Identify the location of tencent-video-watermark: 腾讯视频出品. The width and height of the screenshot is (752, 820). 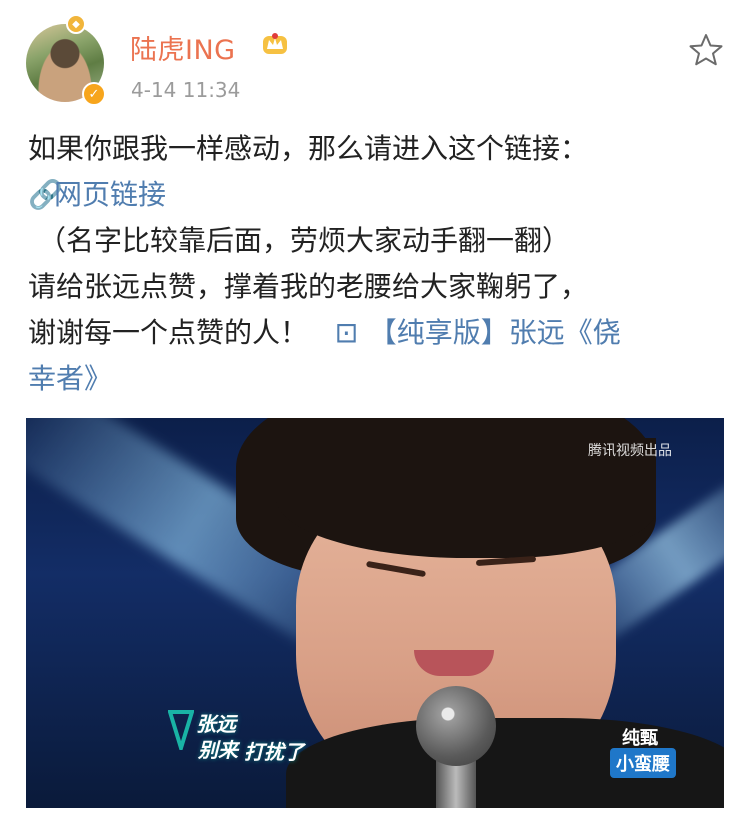
(630, 451).